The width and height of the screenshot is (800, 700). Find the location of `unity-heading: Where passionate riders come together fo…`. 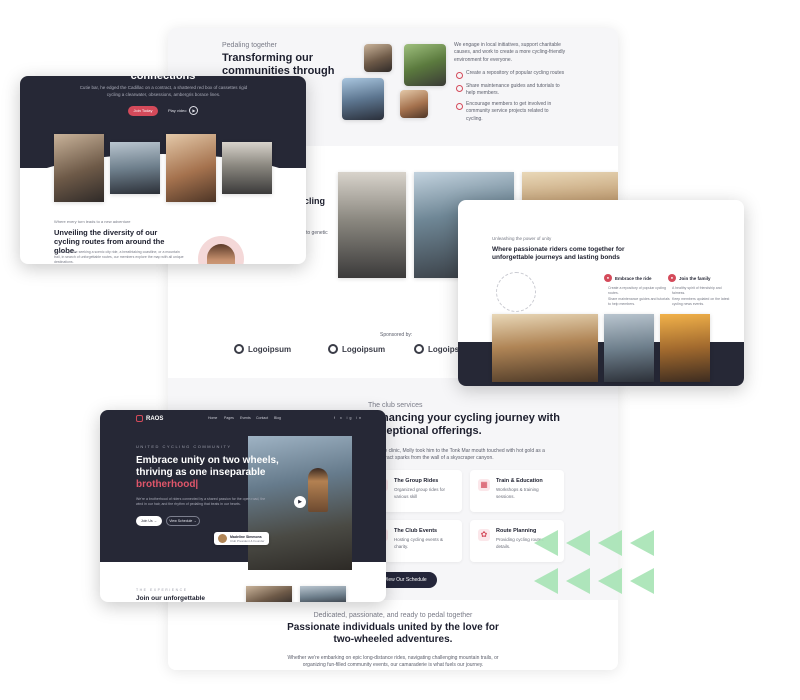

unity-heading: Where passionate riders come together fo… is located at coordinates (558, 254).